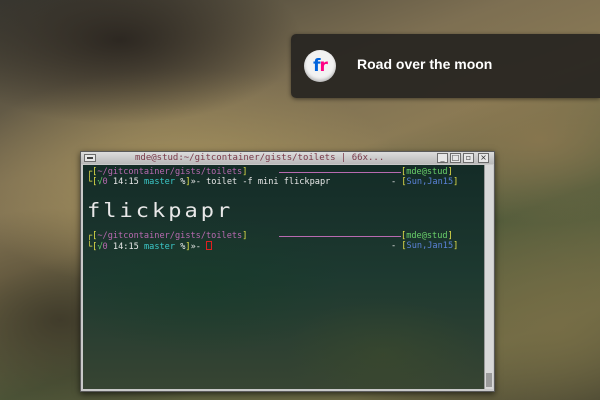 Image resolution: width=600 pixels, height=400 pixels. I want to click on terminal-cursor, so click(209, 245).